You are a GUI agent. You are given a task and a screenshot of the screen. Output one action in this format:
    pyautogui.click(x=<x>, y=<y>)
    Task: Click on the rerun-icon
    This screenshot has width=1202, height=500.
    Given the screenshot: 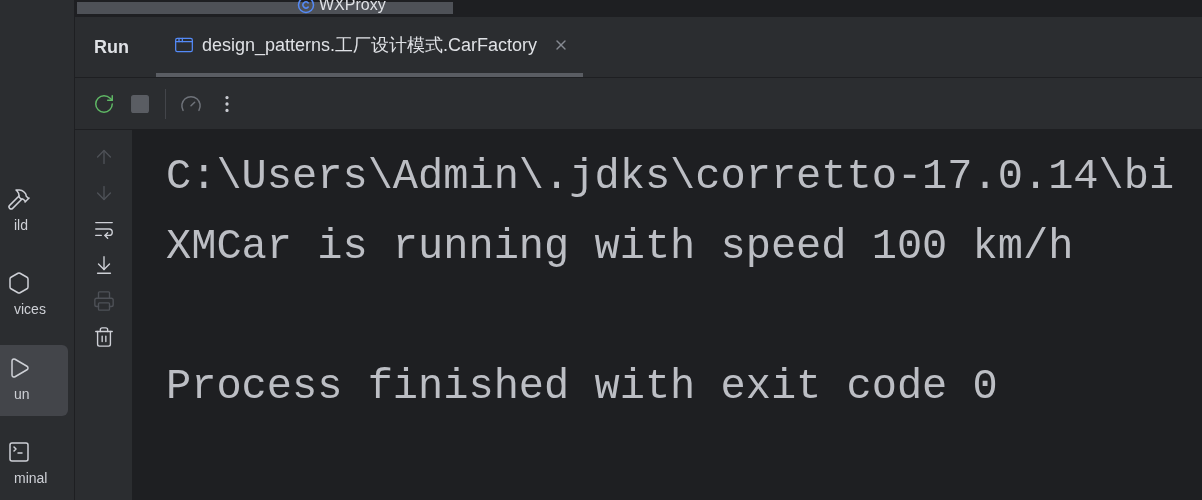 What is the action you would take?
    pyautogui.click(x=104, y=103)
    